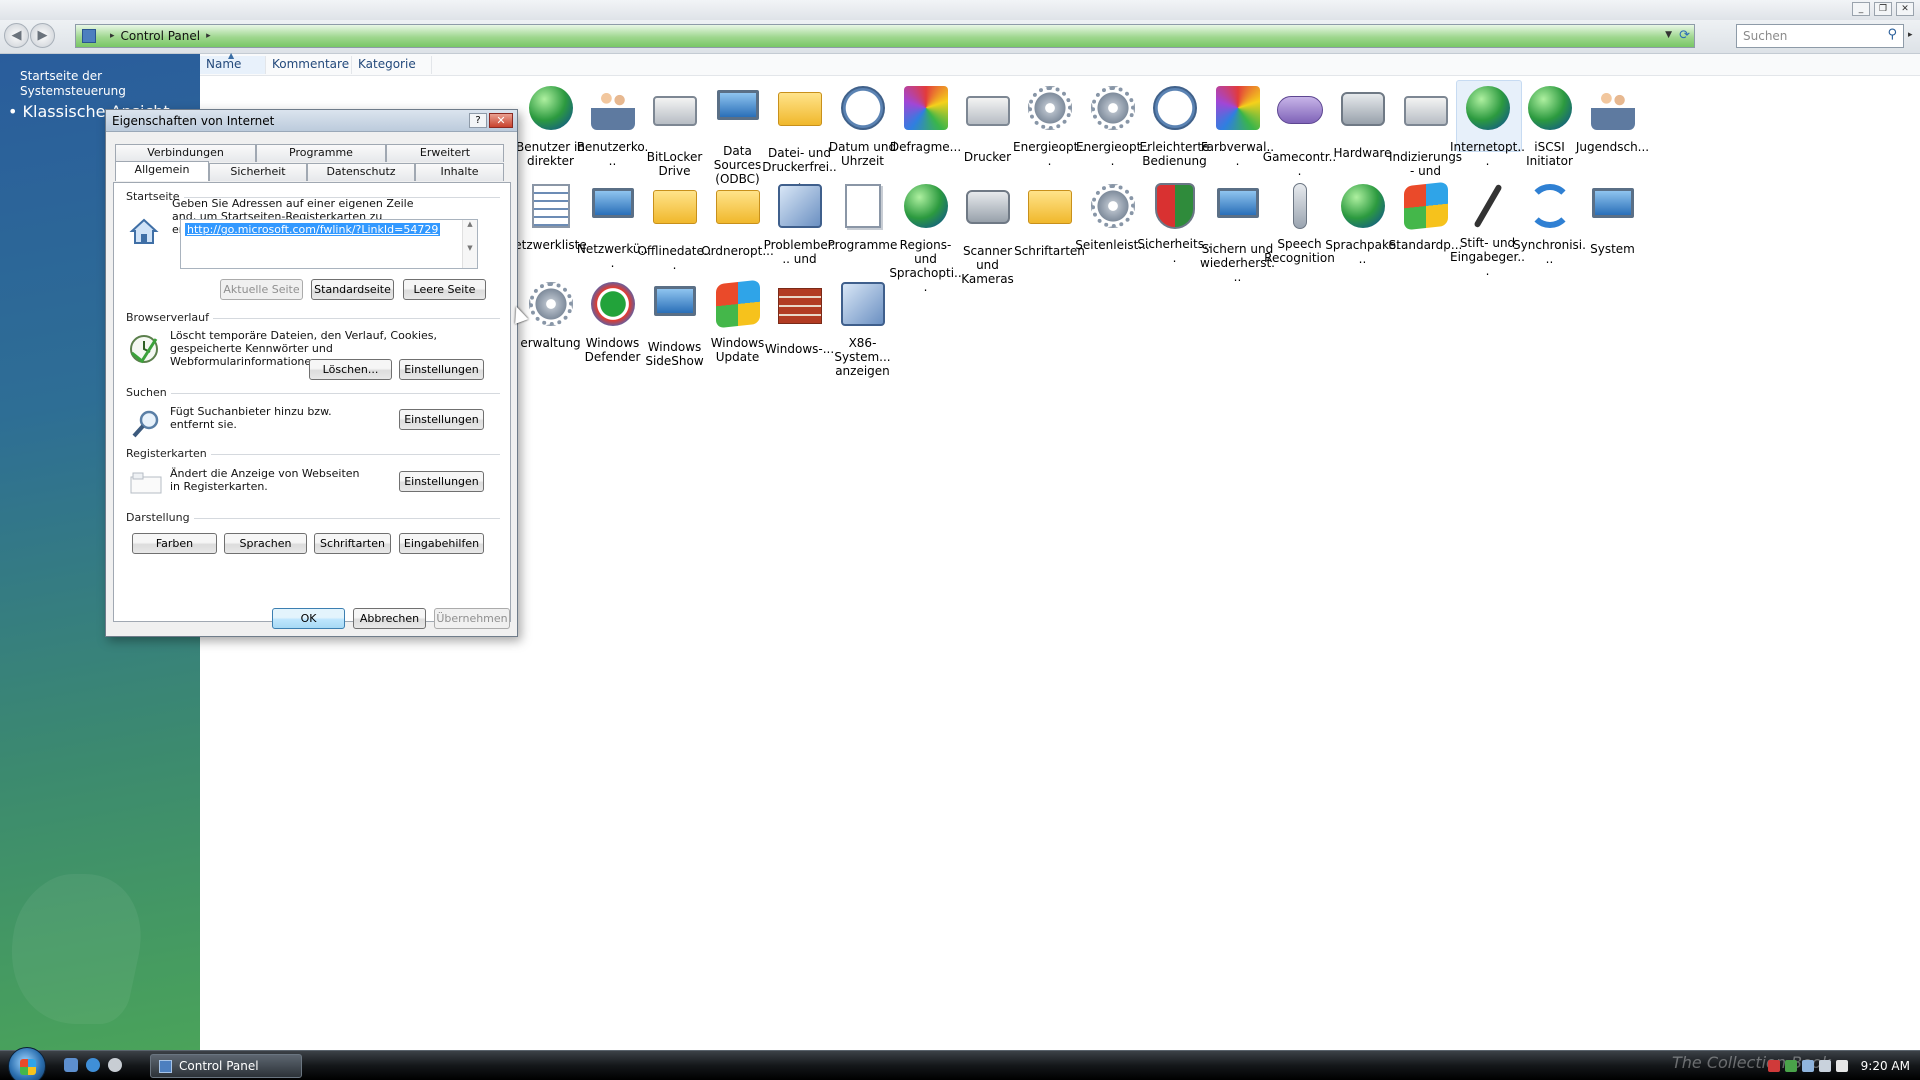  What do you see at coordinates (1883, 9) in the screenshot?
I see `restore-button: ❐` at bounding box center [1883, 9].